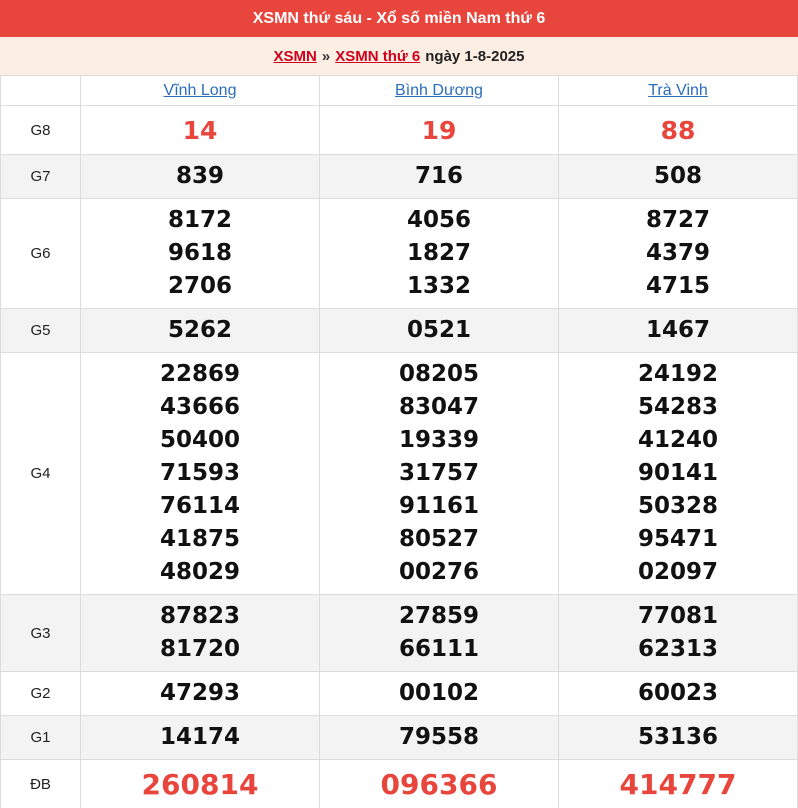  What do you see at coordinates (40, 473) in the screenshot?
I see `prize-label: G4` at bounding box center [40, 473].